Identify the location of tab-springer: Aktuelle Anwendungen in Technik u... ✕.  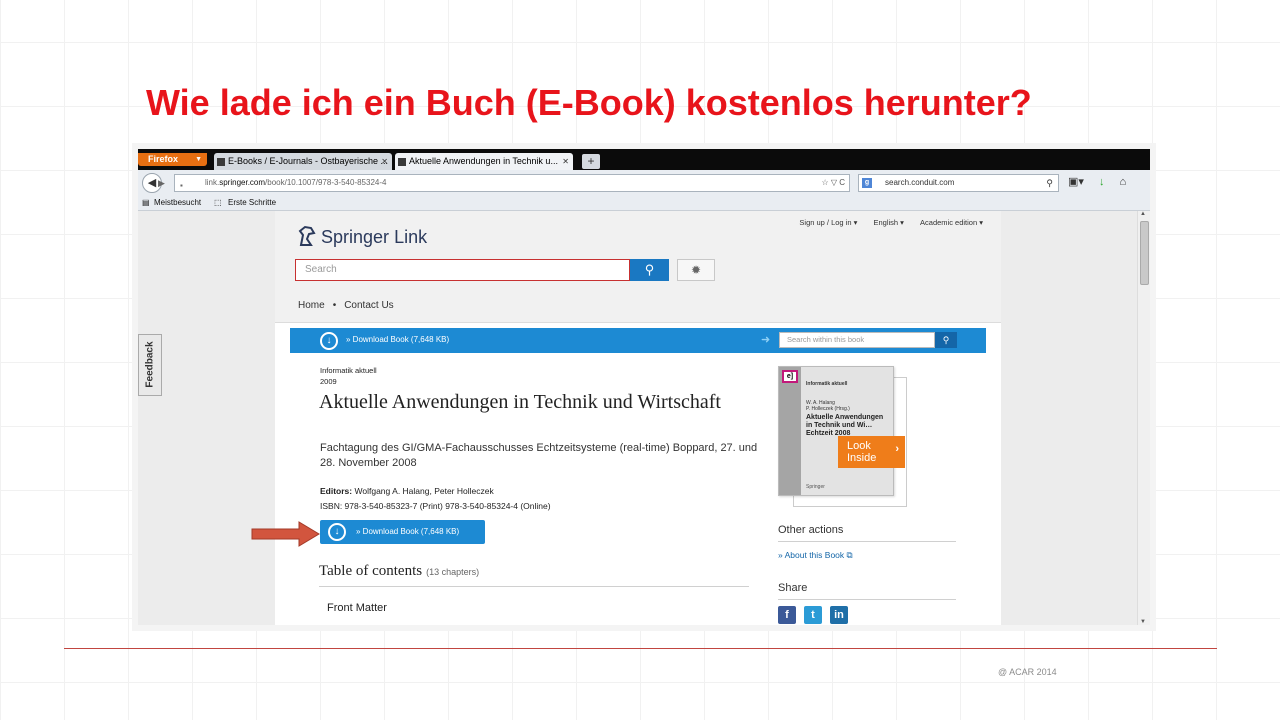
(484, 161).